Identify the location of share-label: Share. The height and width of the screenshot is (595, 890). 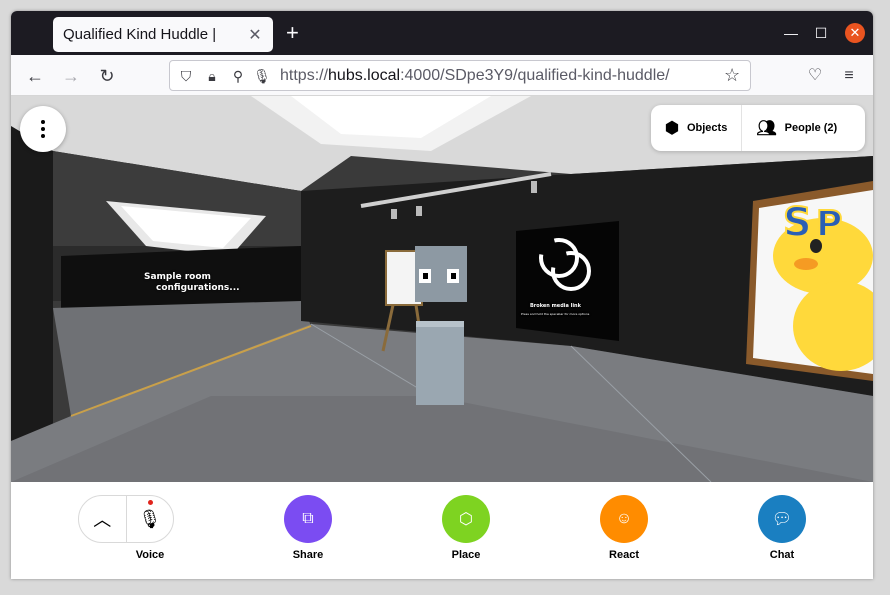
(308, 555).